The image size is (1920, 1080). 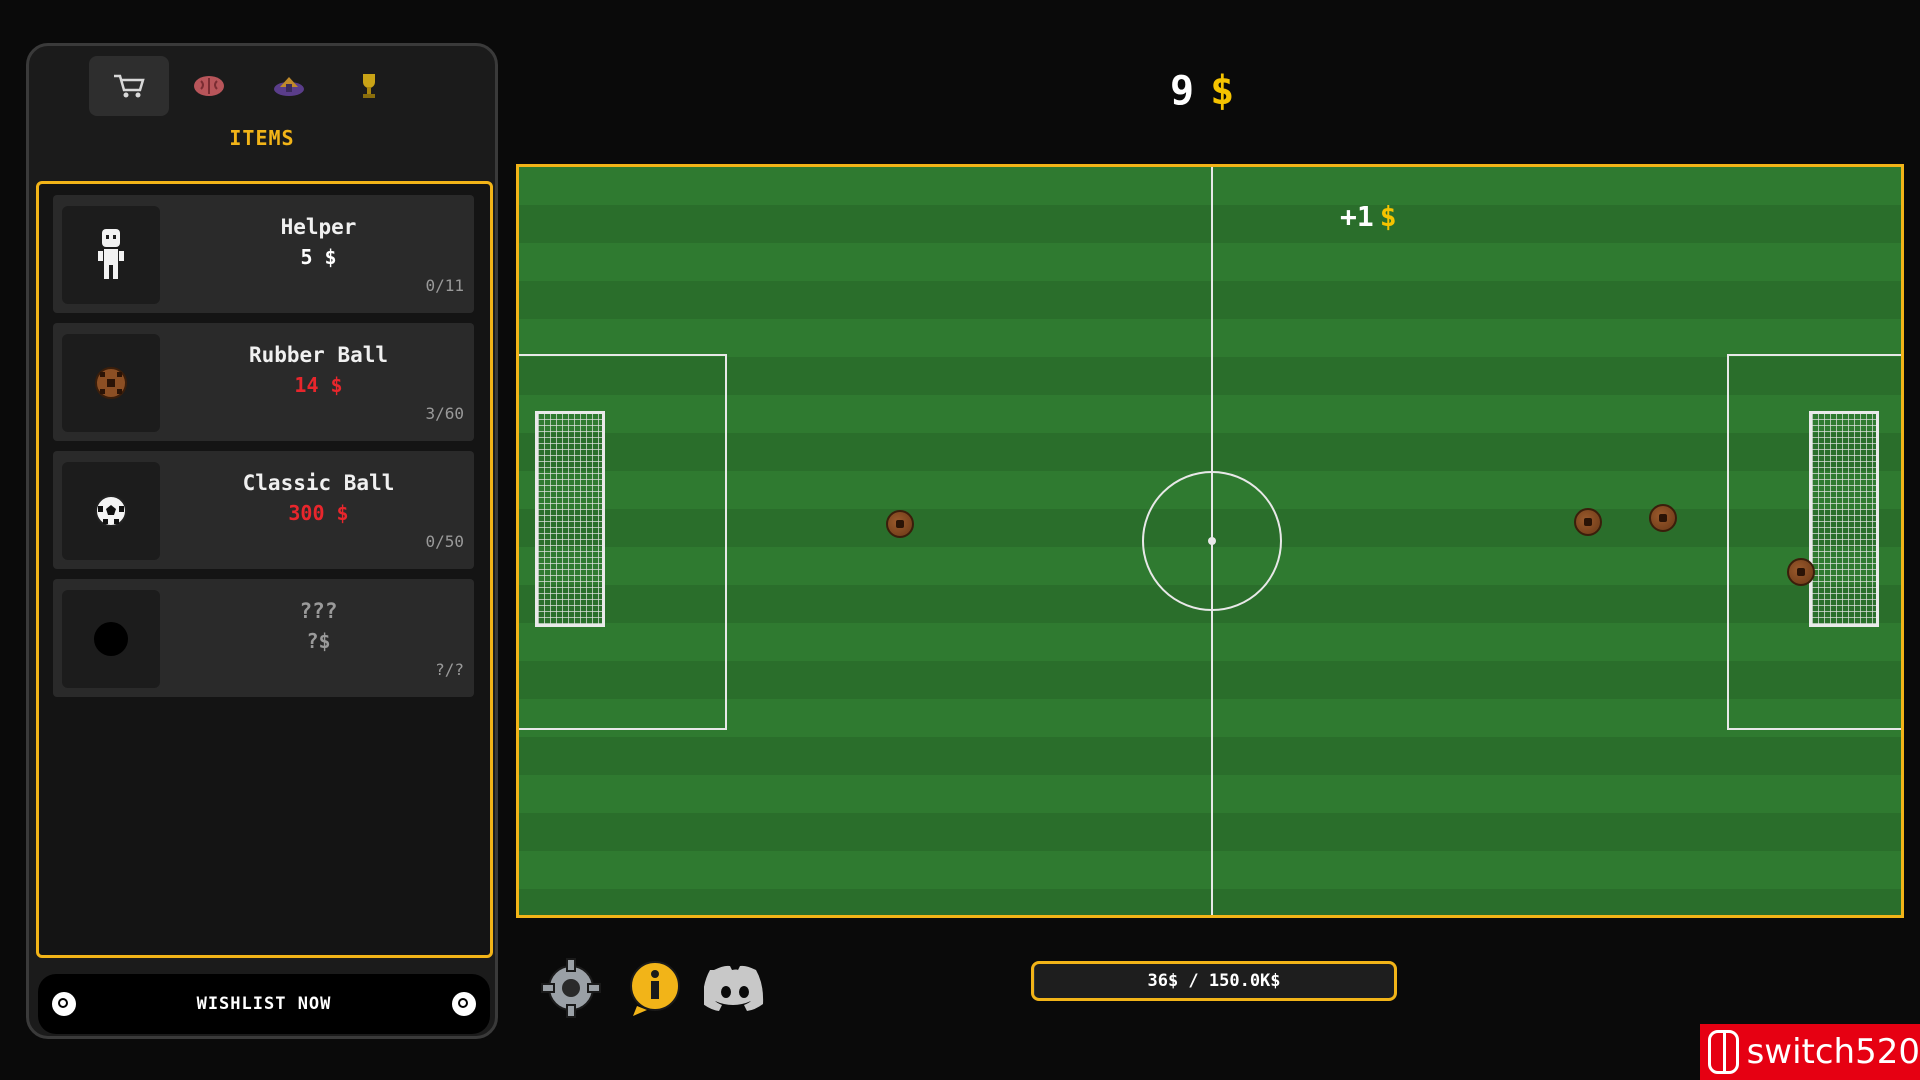 I want to click on shop-tabs, so click(x=249, y=86).